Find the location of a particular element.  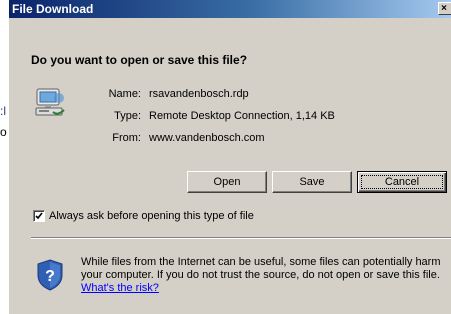

from-value: www.vandenbosch.com is located at coordinates (207, 138).